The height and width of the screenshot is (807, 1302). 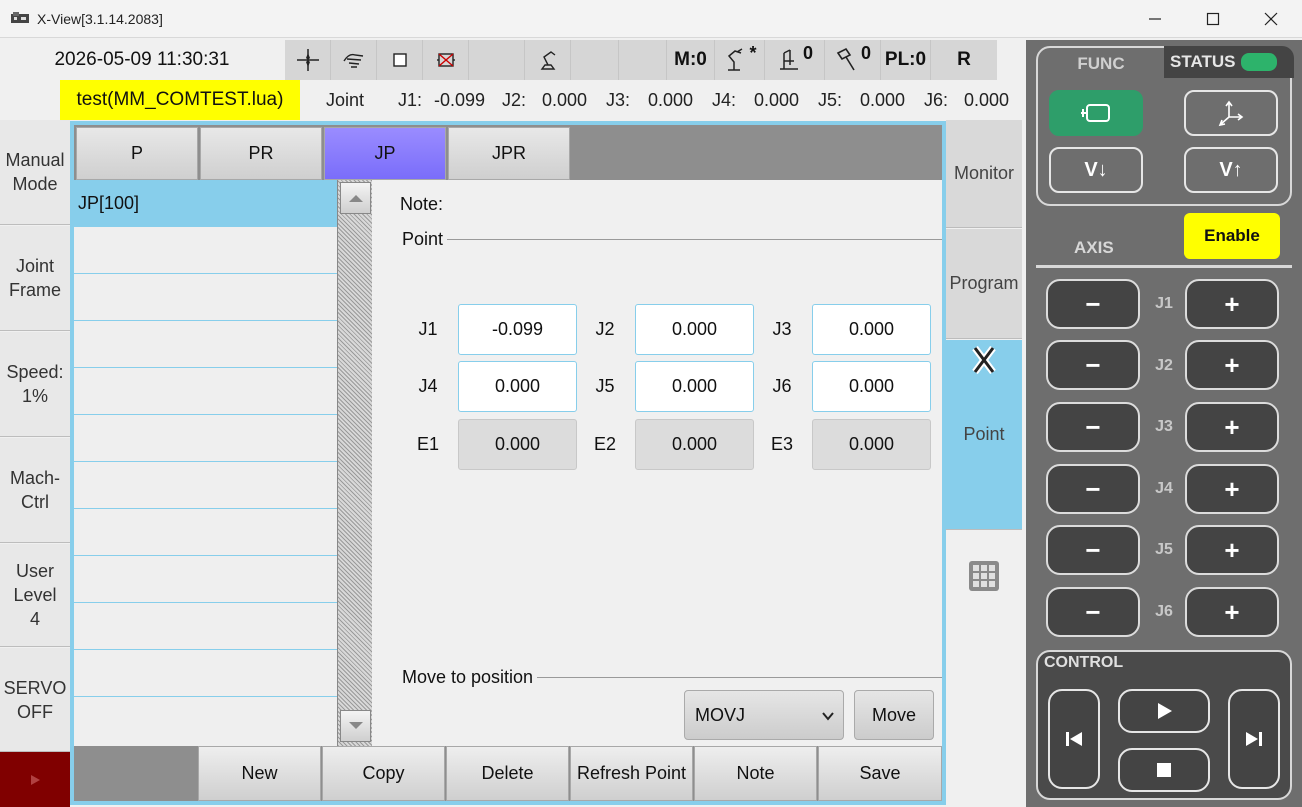 I want to click on delete-button: Delete, so click(x=507, y=773).